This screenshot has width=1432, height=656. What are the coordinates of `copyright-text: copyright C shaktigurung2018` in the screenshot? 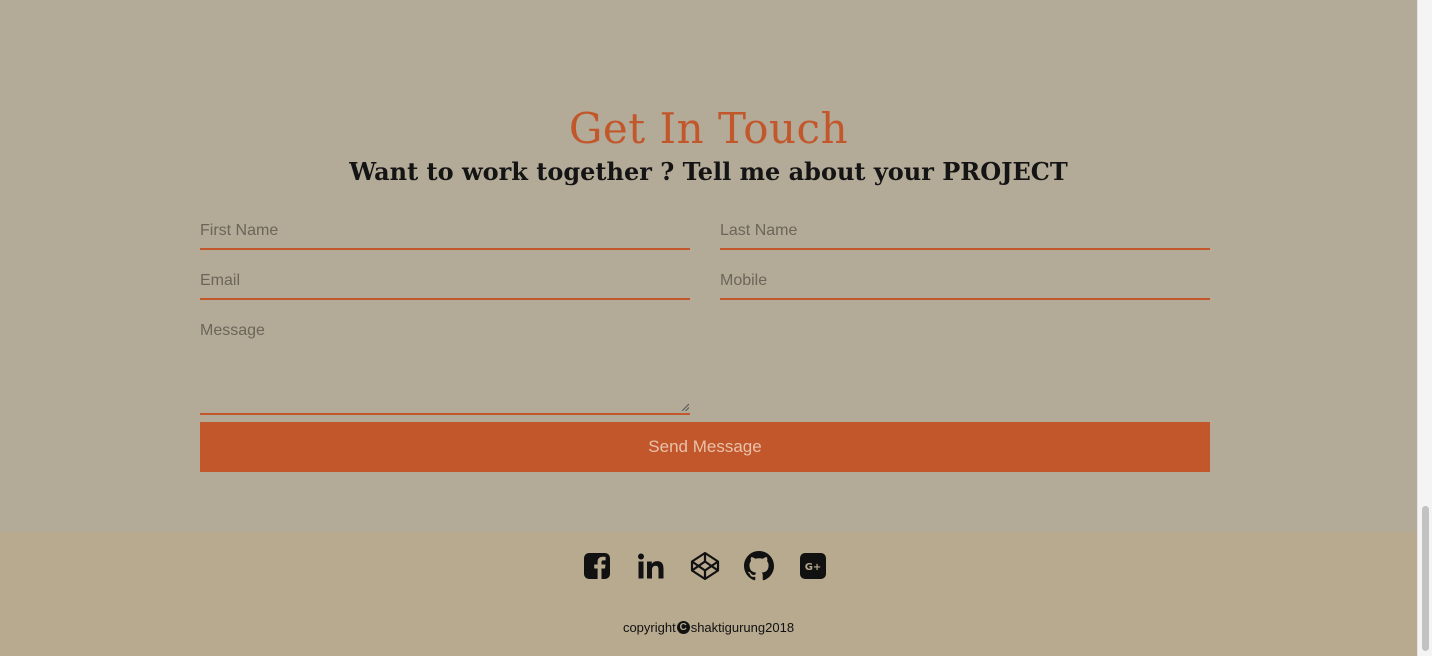 It's located at (708, 627).